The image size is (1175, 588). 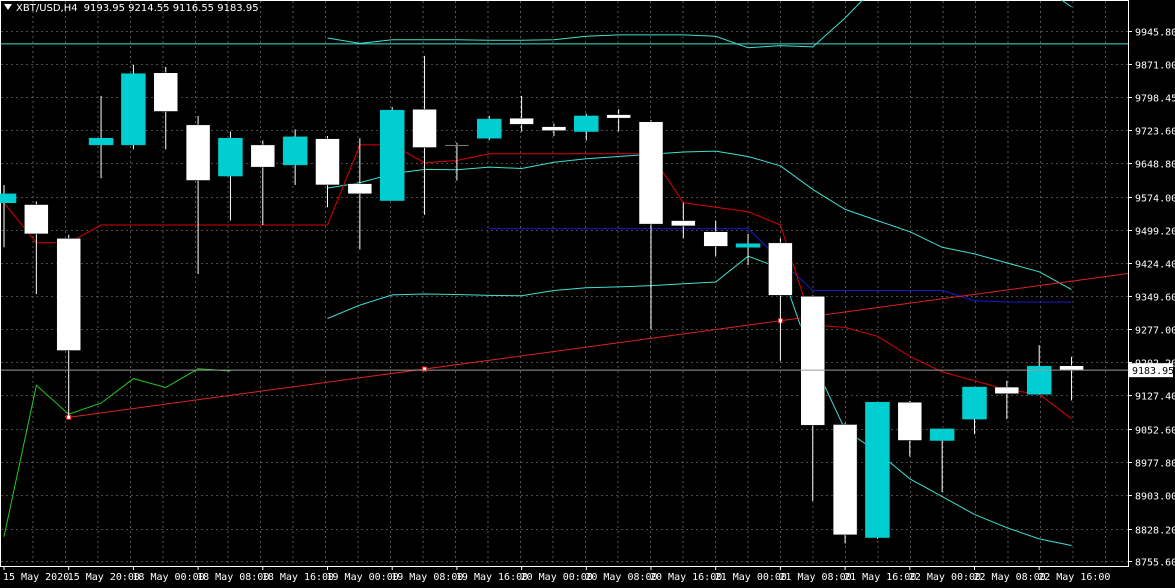 What do you see at coordinates (1155, 232) in the screenshot?
I see `y-tick-label: 9499.20` at bounding box center [1155, 232].